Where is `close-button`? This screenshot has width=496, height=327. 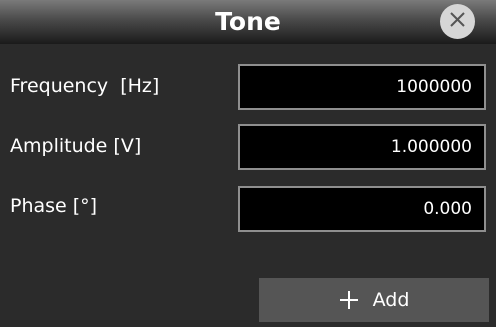
close-button is located at coordinates (457, 21).